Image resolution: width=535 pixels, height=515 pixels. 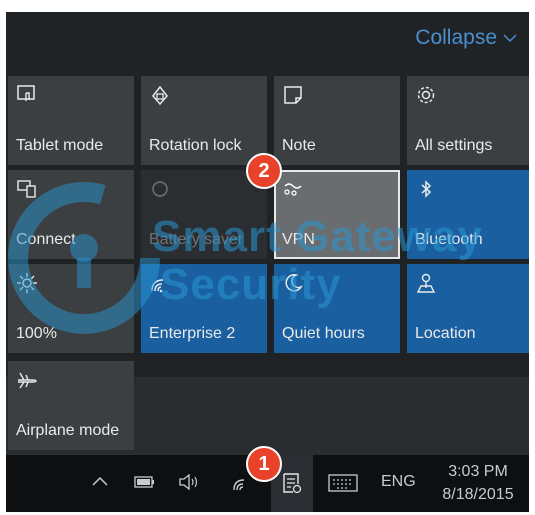 I want to click on tile-location: Location, so click(x=468, y=308).